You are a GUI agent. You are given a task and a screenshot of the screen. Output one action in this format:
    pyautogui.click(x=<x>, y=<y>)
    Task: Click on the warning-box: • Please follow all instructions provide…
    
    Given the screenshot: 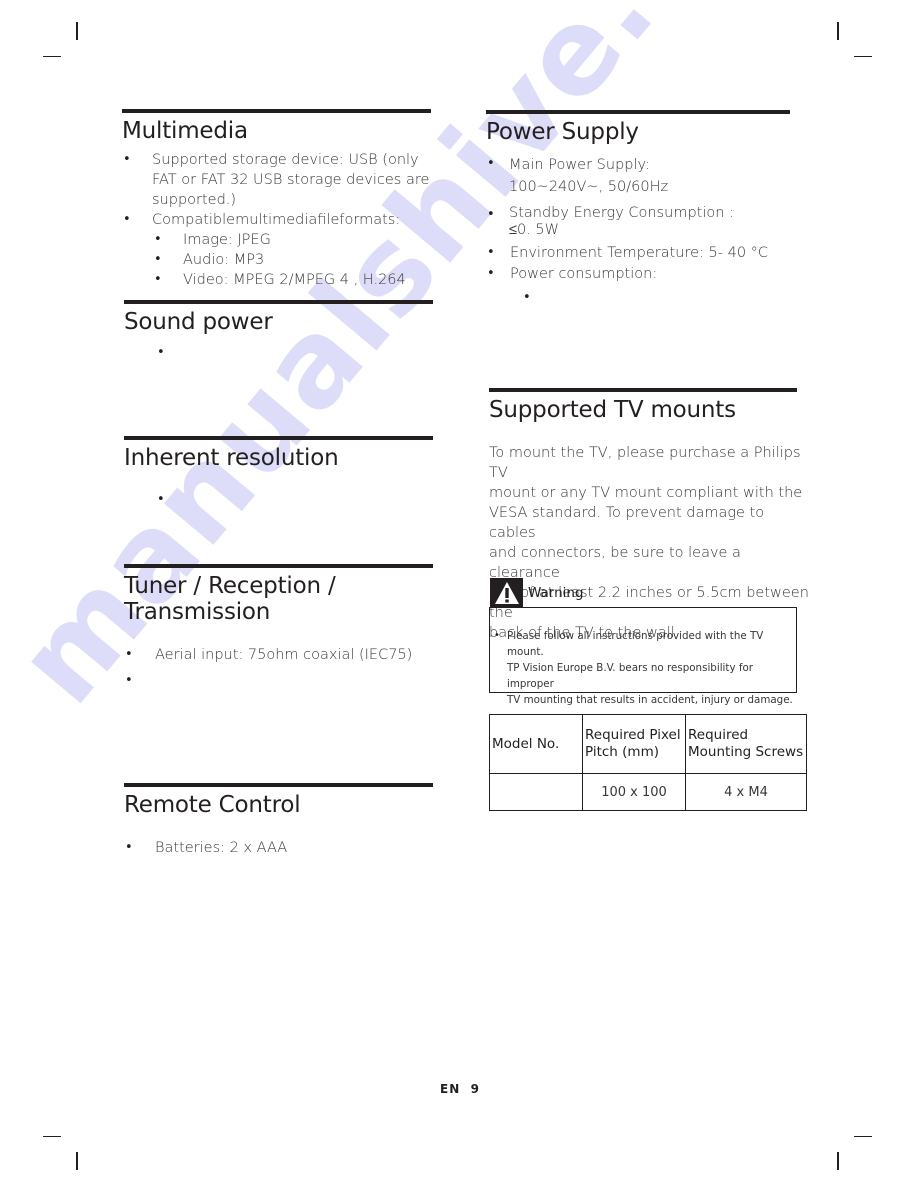 What is the action you would take?
    pyautogui.click(x=643, y=656)
    